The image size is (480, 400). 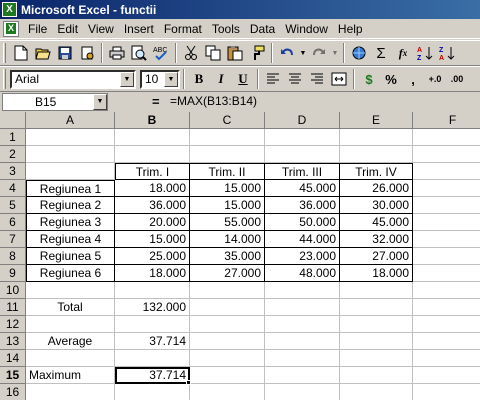 I want to click on insert-hyperlink-icon, so click(x=359, y=53).